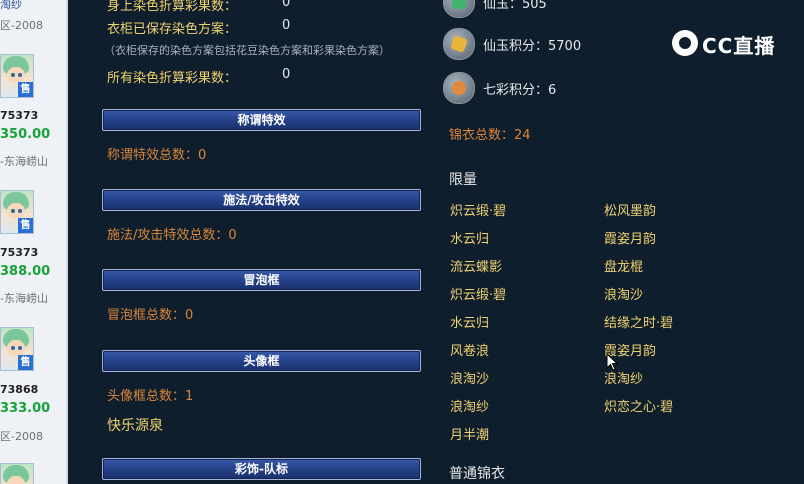  I want to click on section-header-bubble: 冒泡框, so click(261, 280).